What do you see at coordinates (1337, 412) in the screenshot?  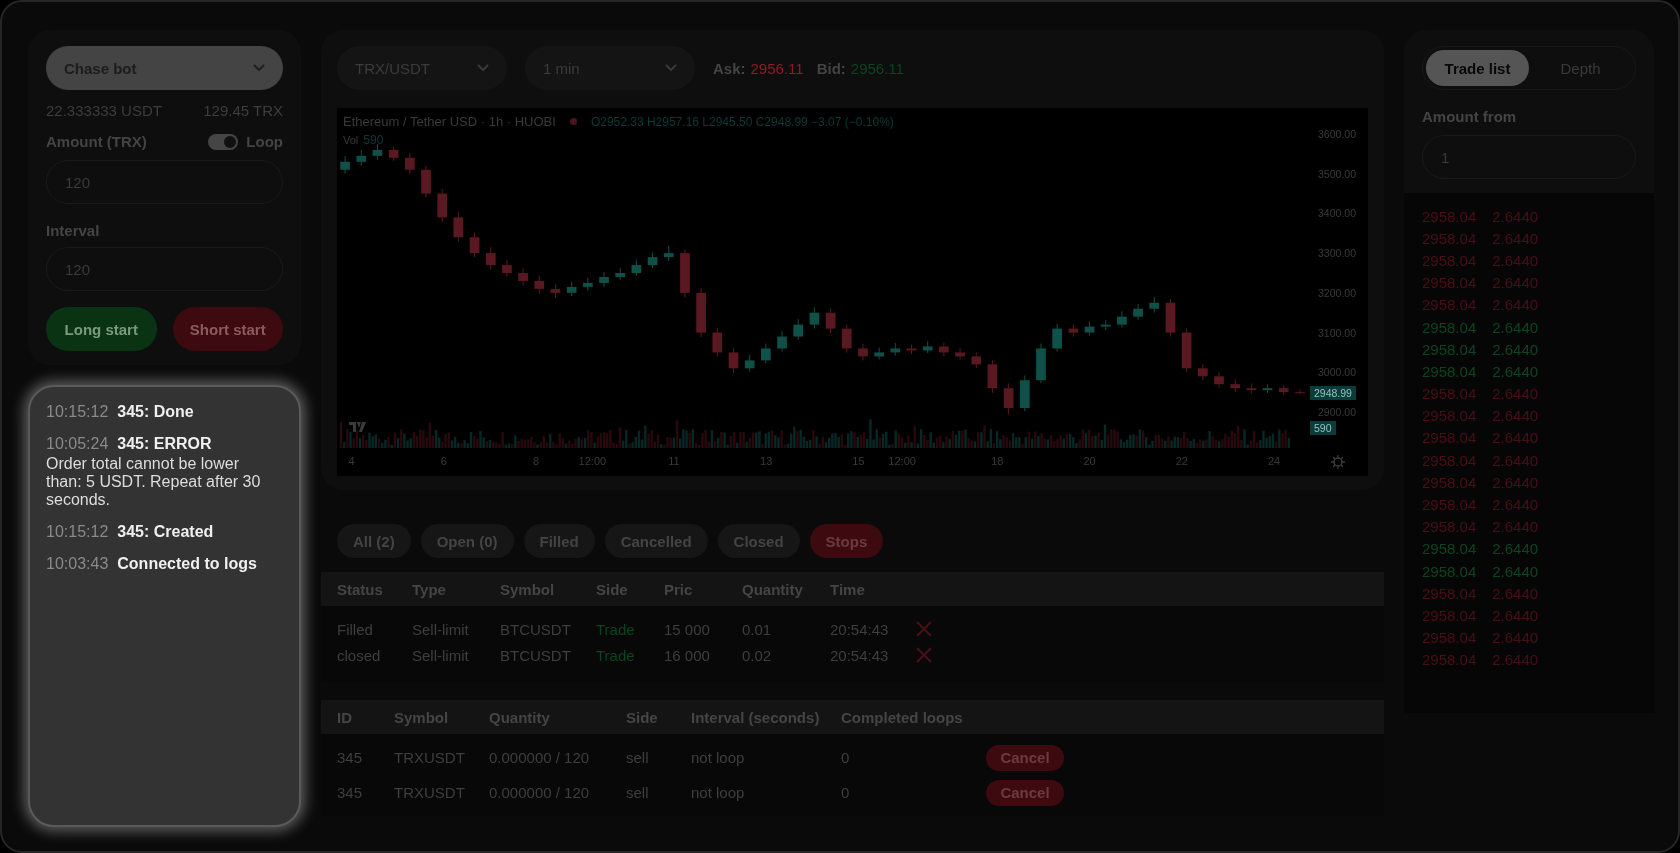 I see `y-axis-label: 2900.00` at bounding box center [1337, 412].